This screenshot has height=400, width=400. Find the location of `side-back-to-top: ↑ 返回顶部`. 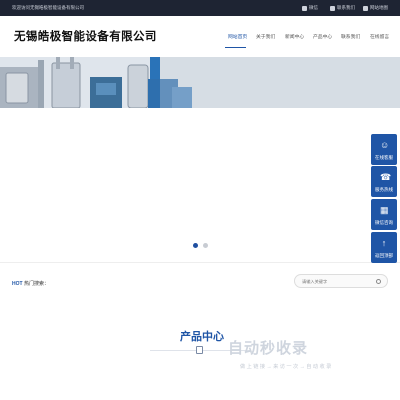

side-back-to-top: ↑ 返回顶部 is located at coordinates (384, 247).